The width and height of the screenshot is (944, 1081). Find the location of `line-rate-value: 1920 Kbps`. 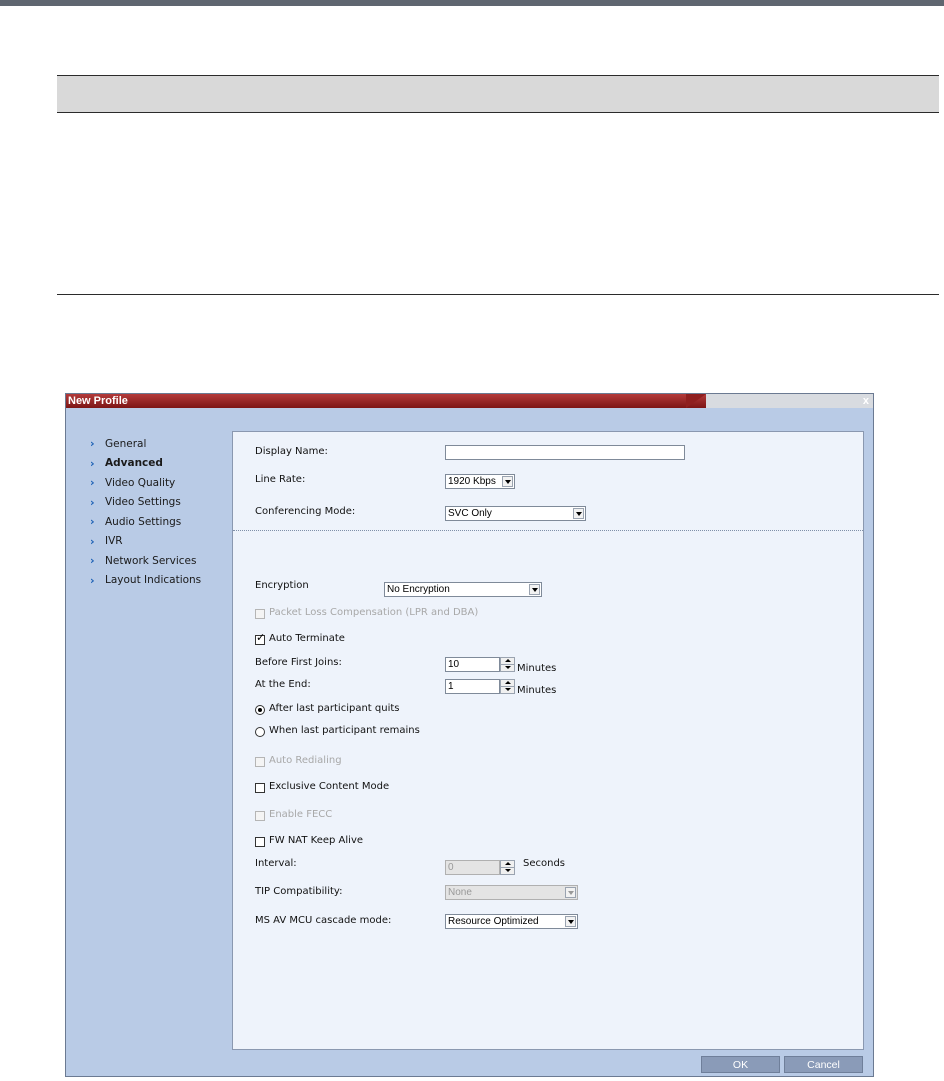

line-rate-value: 1920 Kbps is located at coordinates (472, 481).